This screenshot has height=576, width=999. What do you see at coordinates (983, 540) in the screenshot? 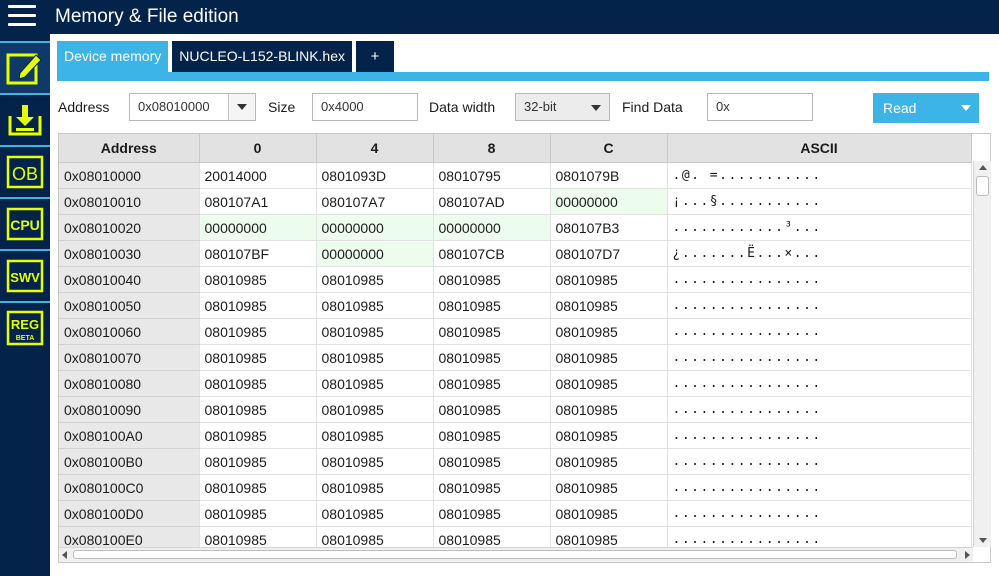
I see `scroll-down-icon` at bounding box center [983, 540].